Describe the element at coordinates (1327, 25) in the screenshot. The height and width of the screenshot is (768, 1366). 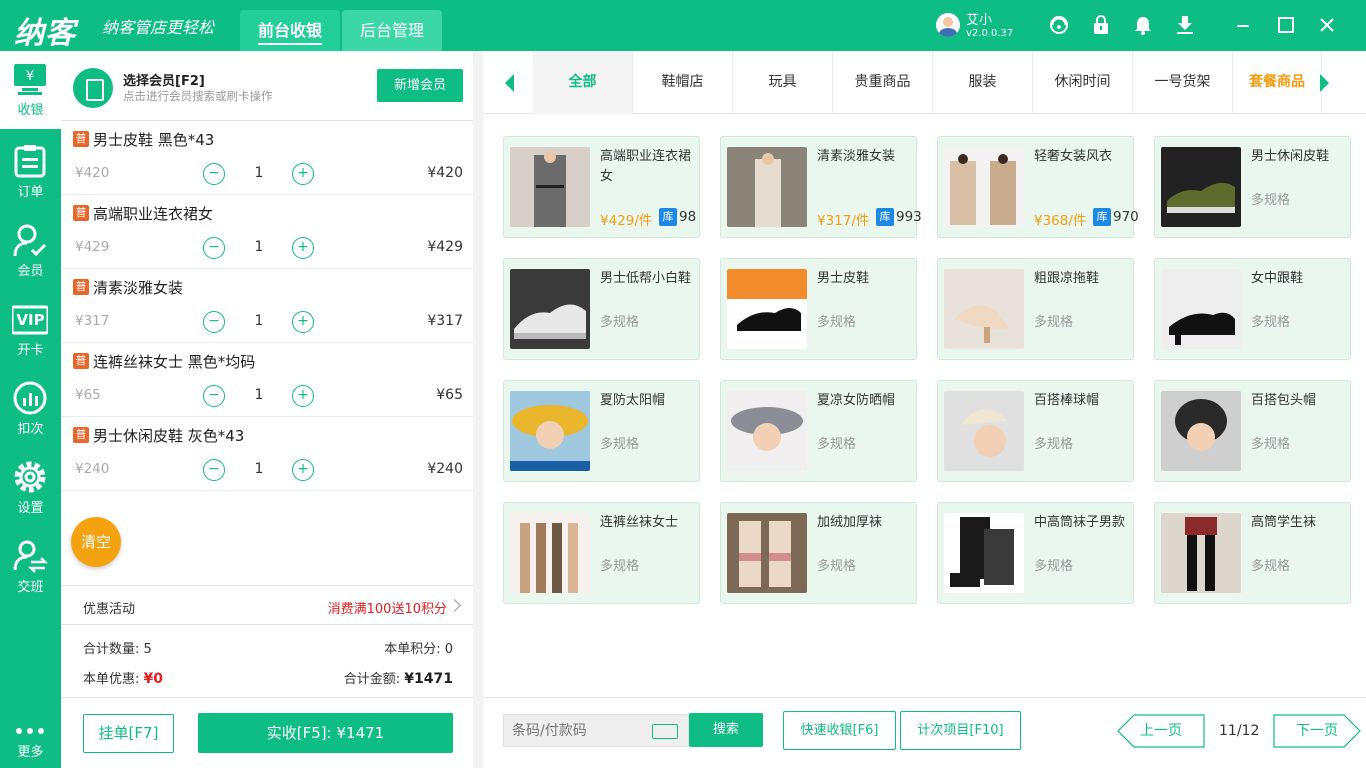
I see `close-icon` at that location.